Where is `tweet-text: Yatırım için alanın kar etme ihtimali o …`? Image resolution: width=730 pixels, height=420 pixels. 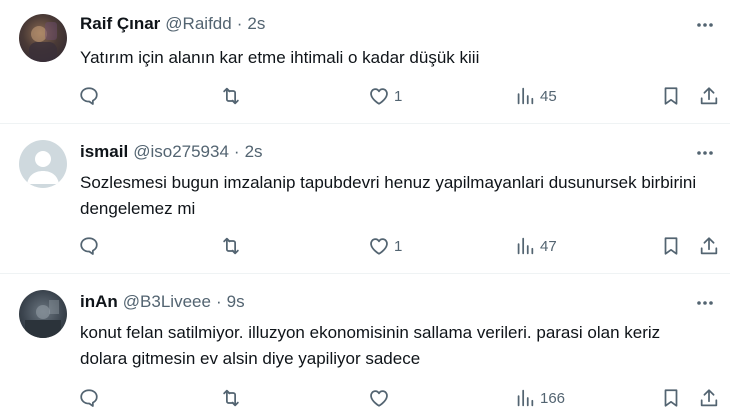
tweet-text: Yatırım için alanın kar etme ihtimali o … is located at coordinates (280, 57).